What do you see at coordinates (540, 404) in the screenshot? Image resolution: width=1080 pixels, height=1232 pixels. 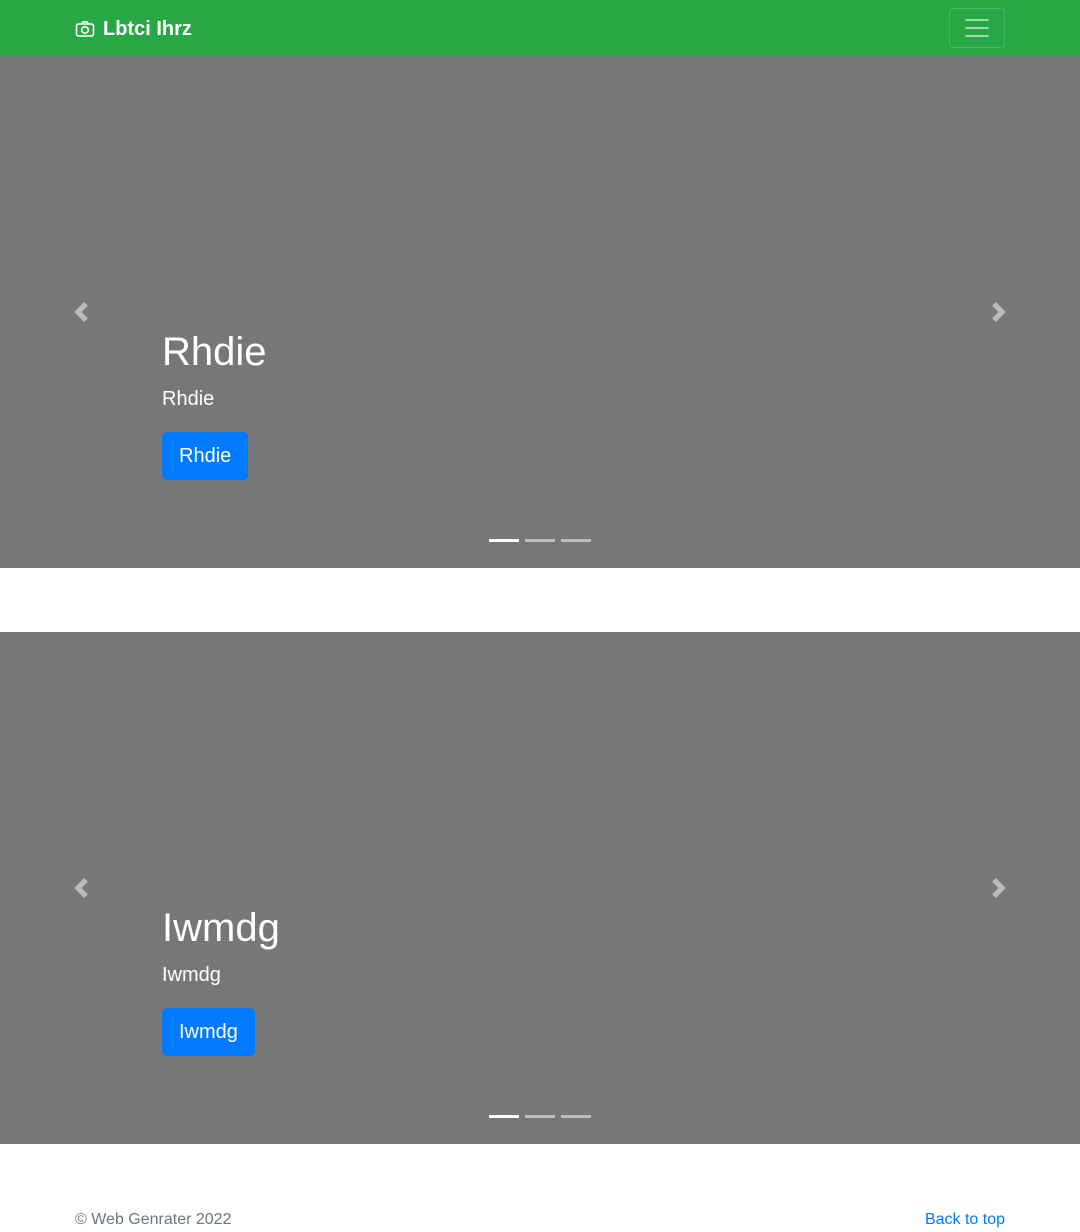 I see `carousel-caption: Rhdie Rhdie Rhdie` at bounding box center [540, 404].